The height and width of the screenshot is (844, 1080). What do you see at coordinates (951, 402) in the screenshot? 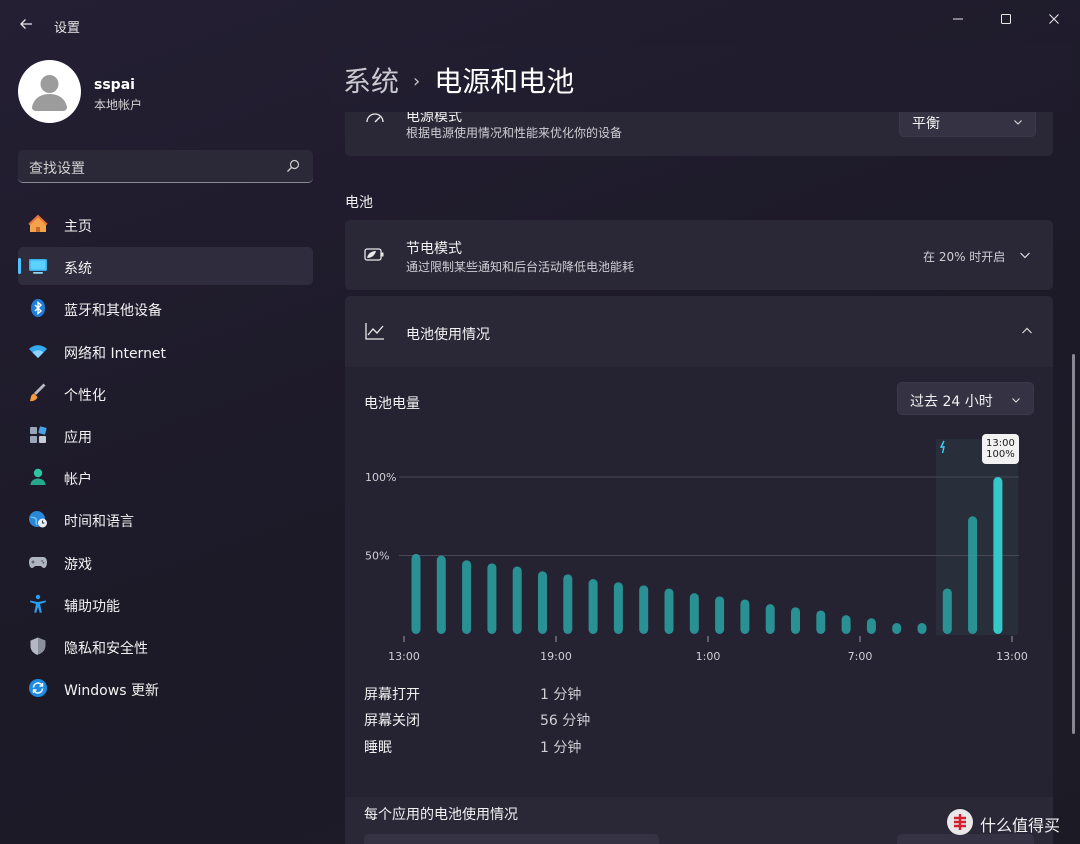
I see `time-range-value: 过去 24 小时` at bounding box center [951, 402].